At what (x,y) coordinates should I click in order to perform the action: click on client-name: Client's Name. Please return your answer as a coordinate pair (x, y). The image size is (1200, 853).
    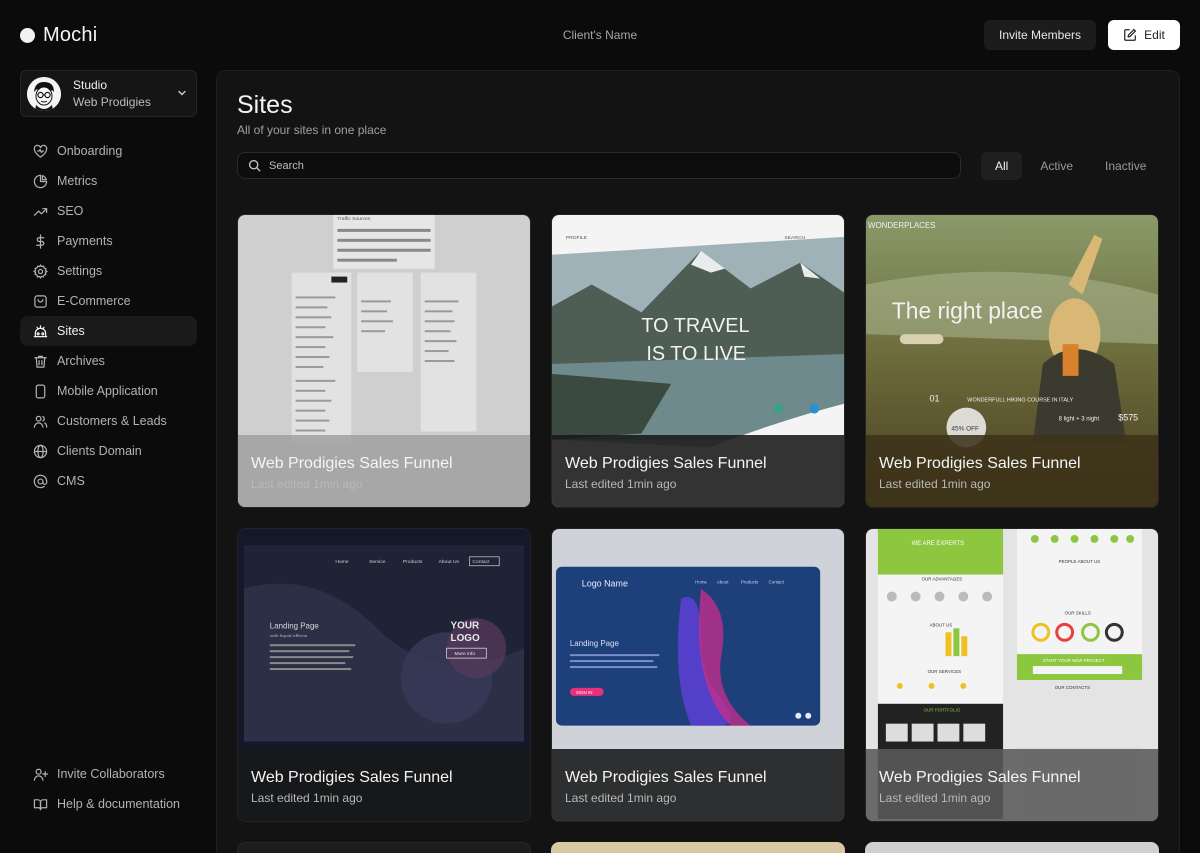
    Looking at the image, I should click on (600, 35).